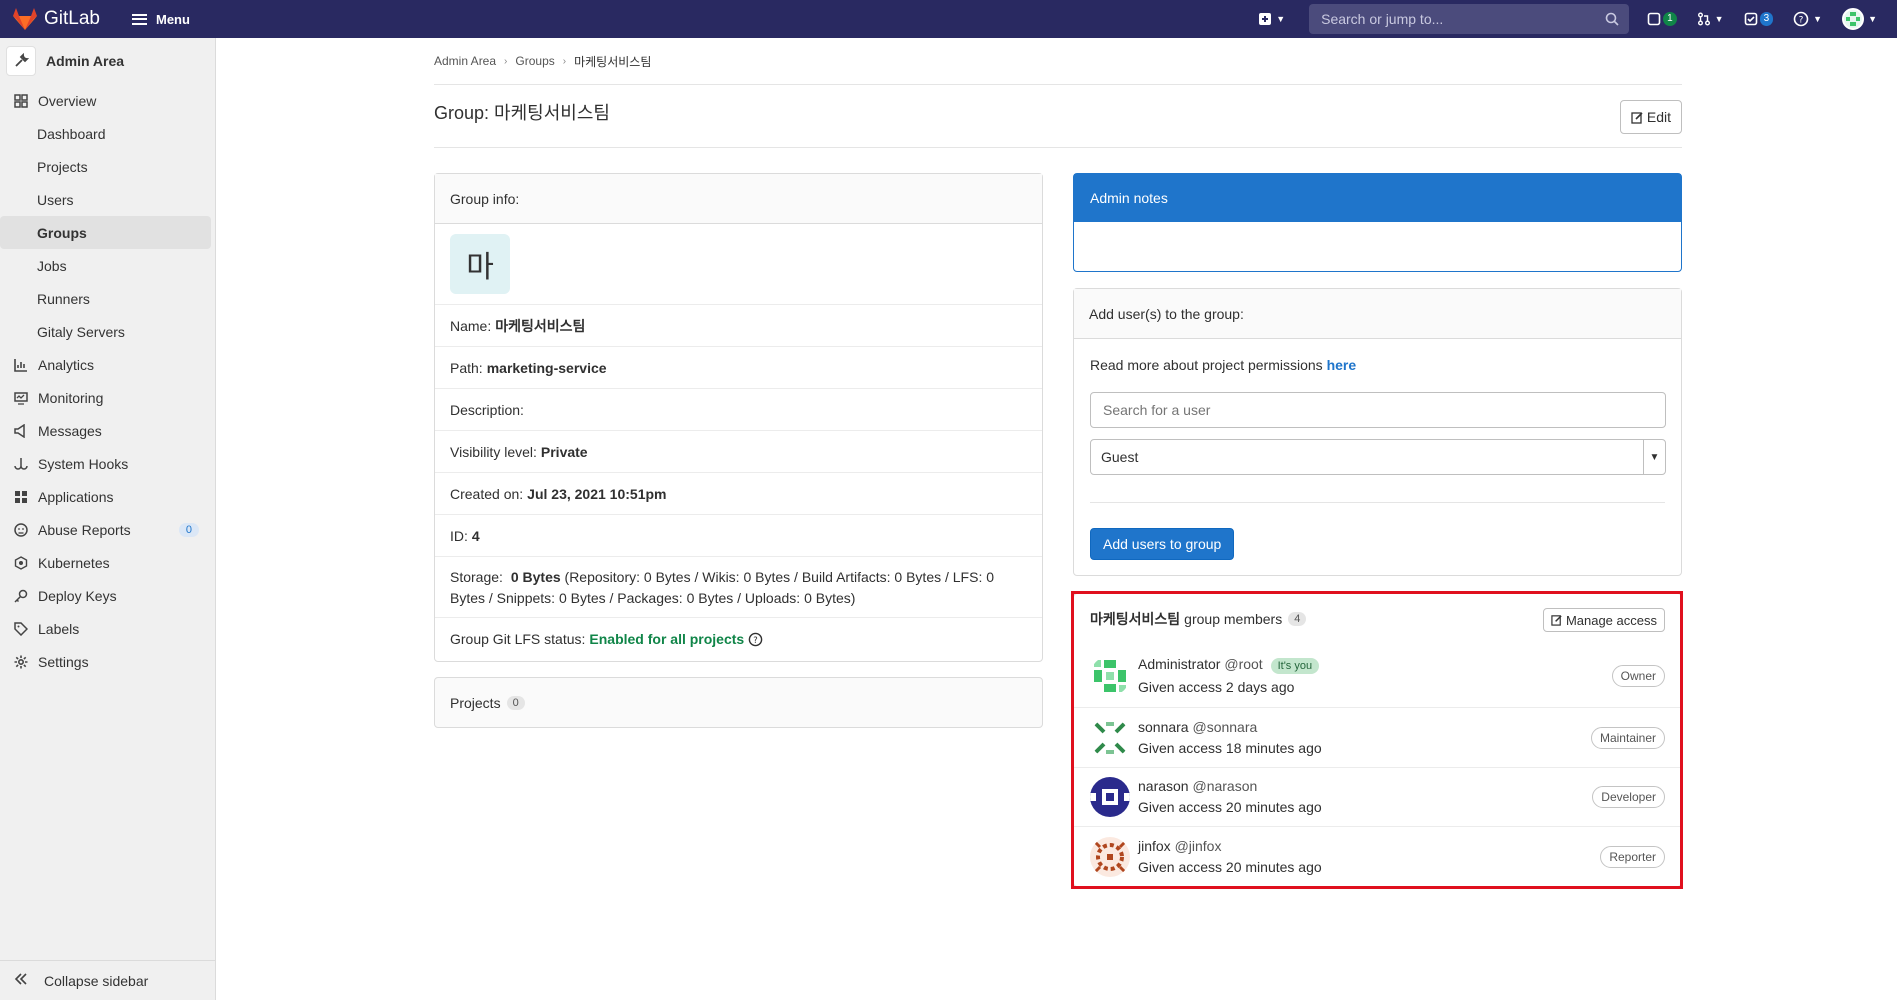 Image resolution: width=1897 pixels, height=1000 pixels. Describe the element at coordinates (107, 265) in the screenshot. I see `sidebar-item-jobs: Jobs` at that location.